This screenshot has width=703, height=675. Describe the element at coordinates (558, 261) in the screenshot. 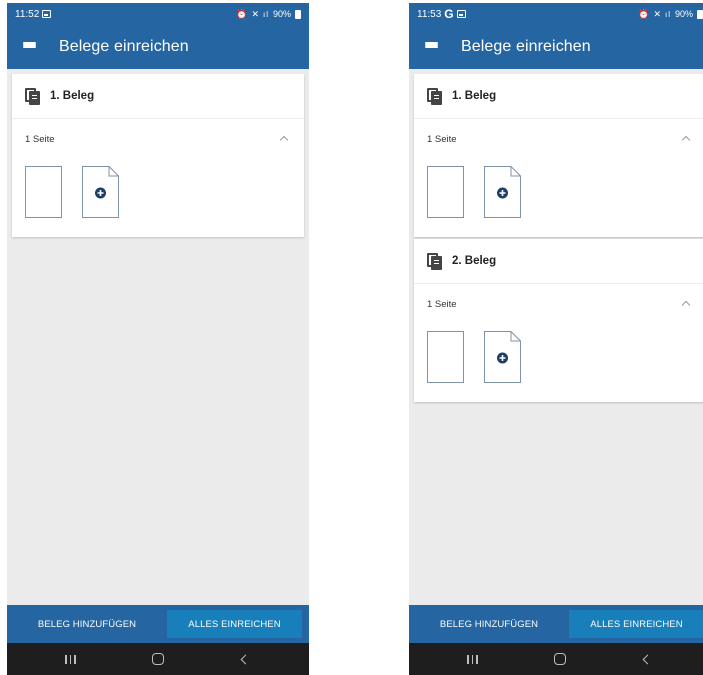

I see `receipt-card-header: 2. Beleg` at that location.